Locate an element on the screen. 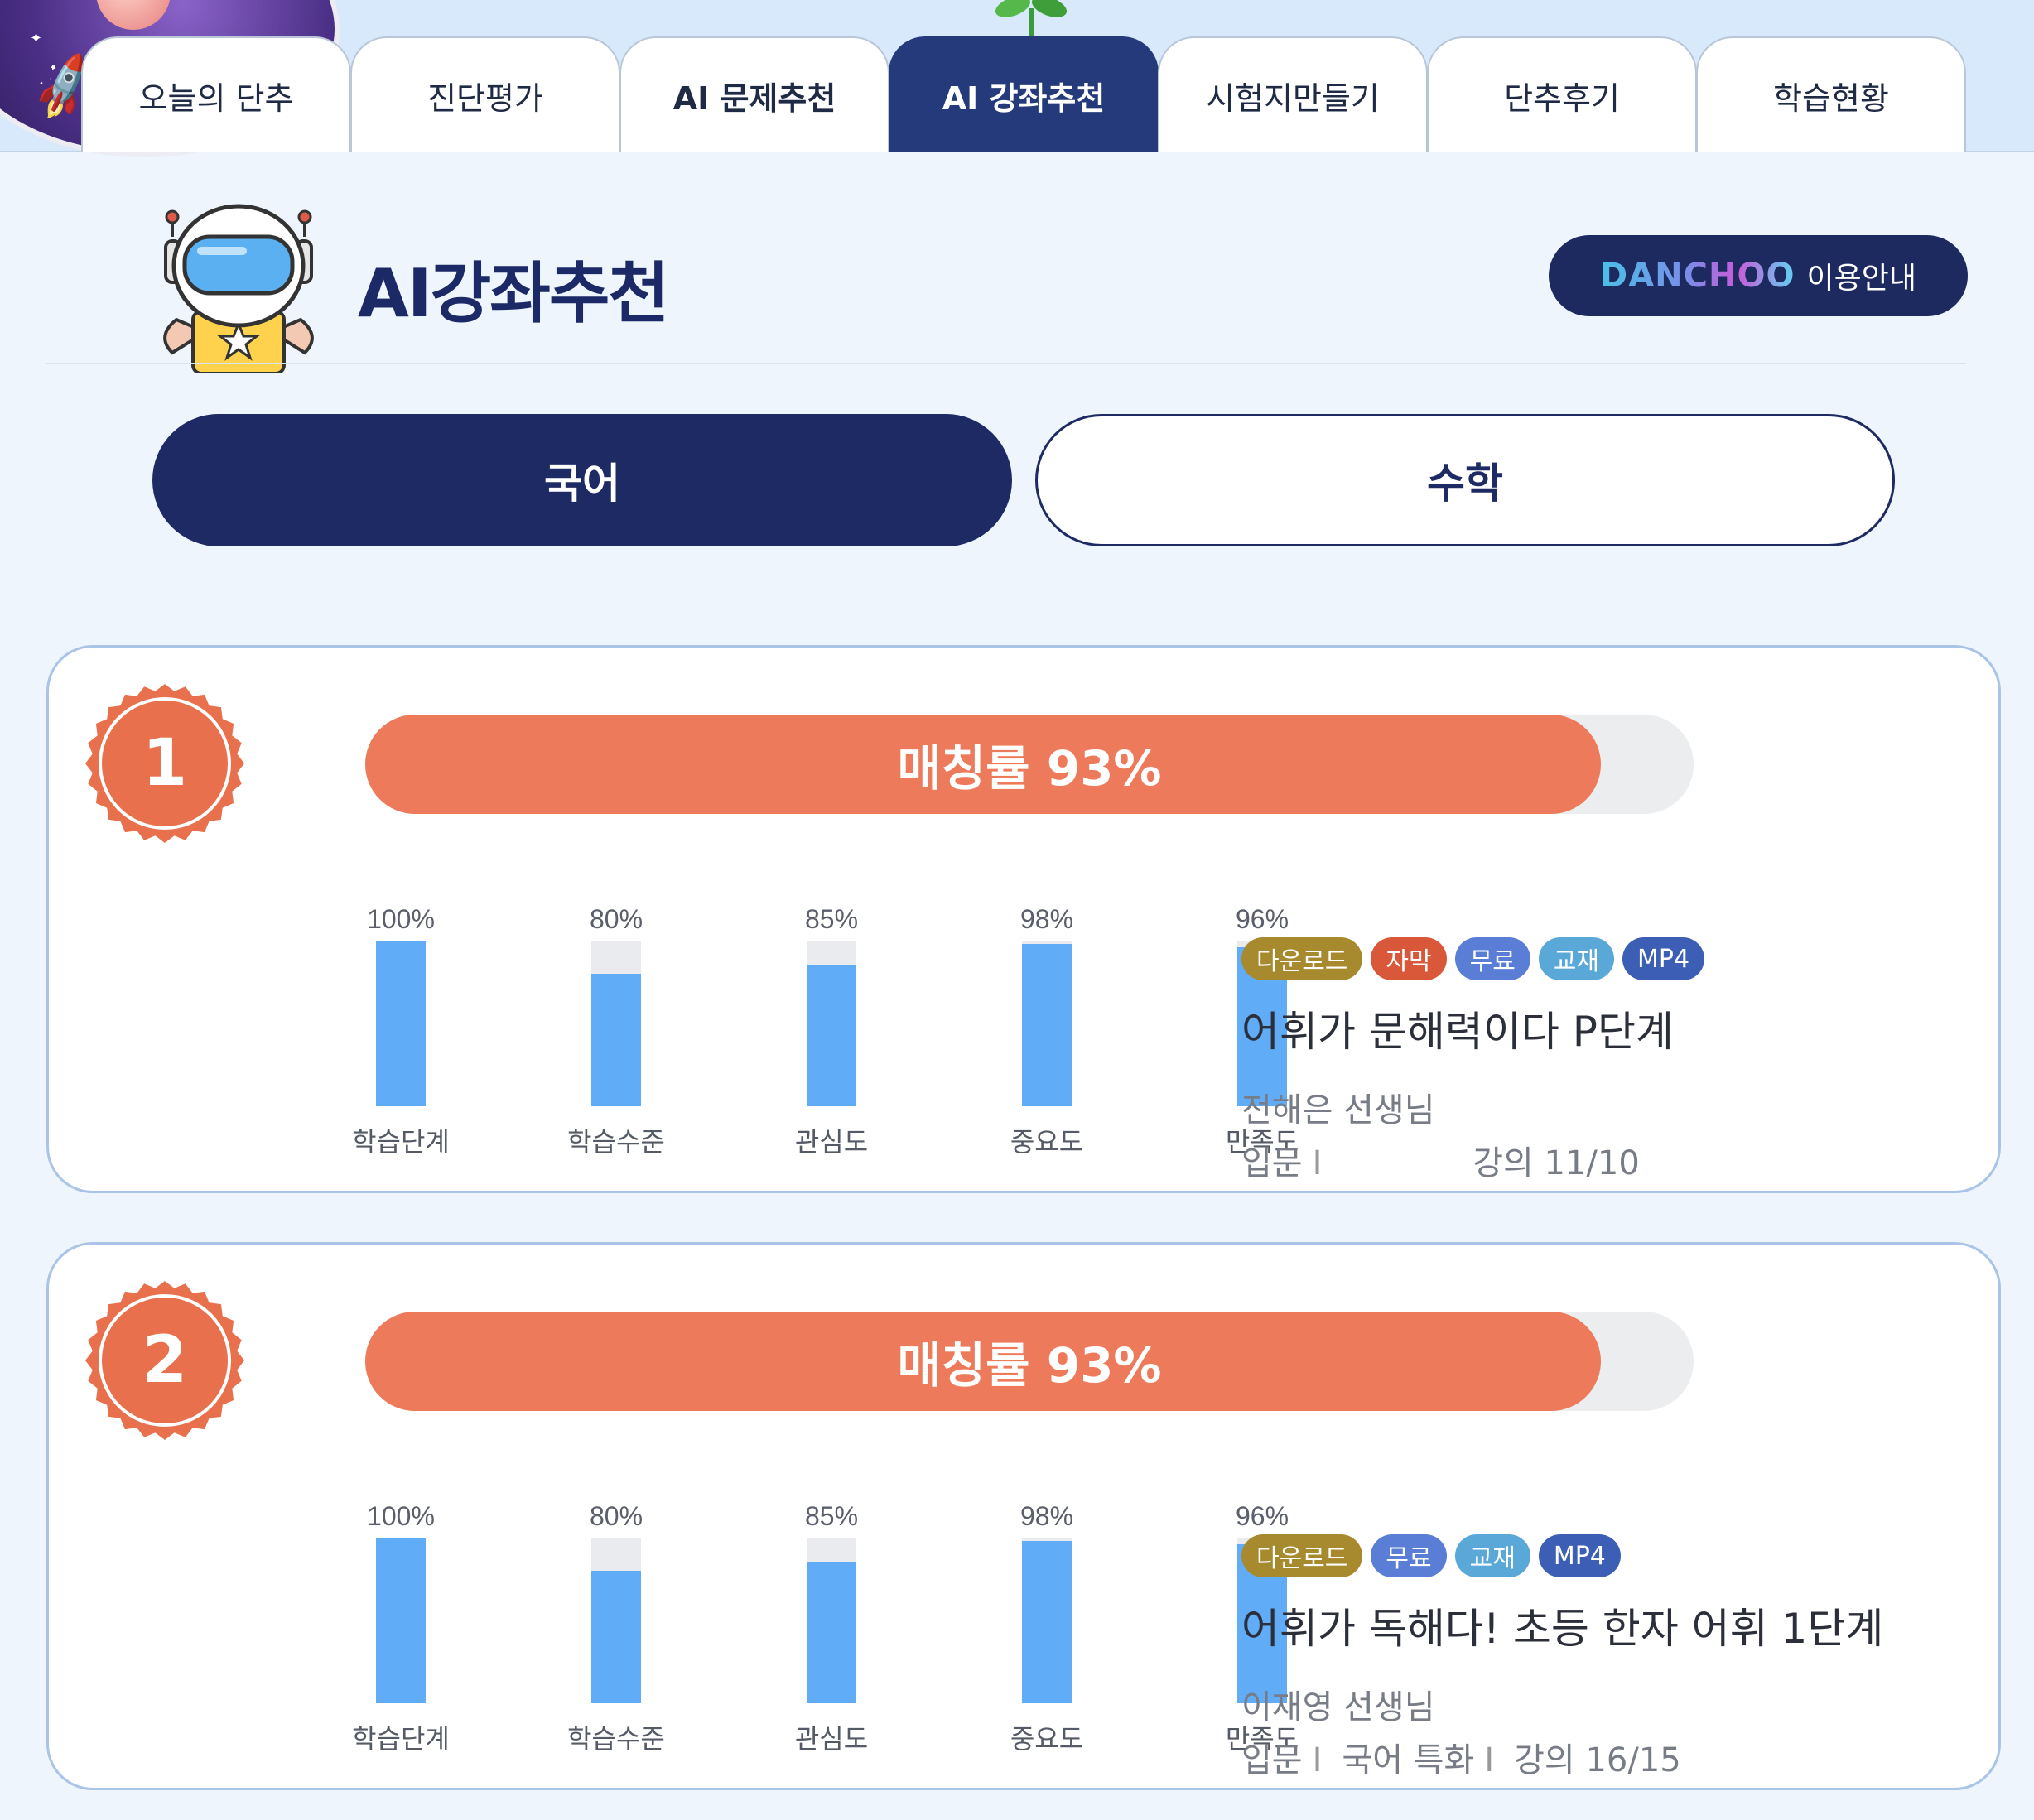 This screenshot has height=1820, width=2034. usage-guide-label: 이용안내 is located at coordinates (1861, 279).